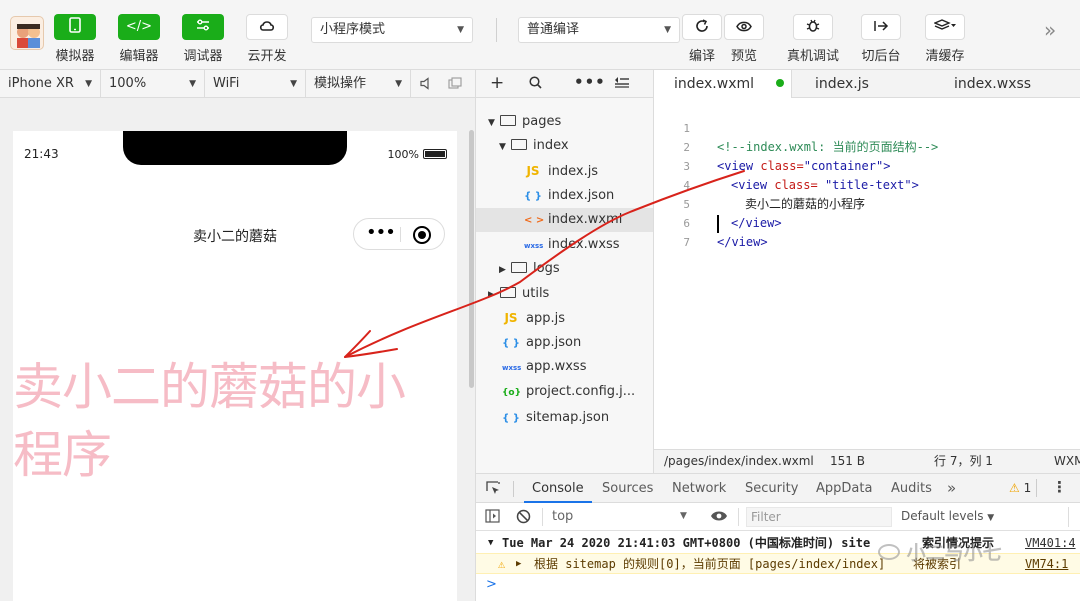 The height and width of the screenshot is (601, 1080). What do you see at coordinates (947, 516) in the screenshot?
I see `log-levels-select: Default levels ▼` at bounding box center [947, 516].